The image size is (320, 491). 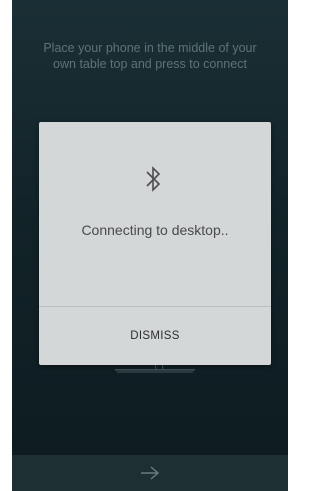 I want to click on bottom-bar, so click(x=150, y=473).